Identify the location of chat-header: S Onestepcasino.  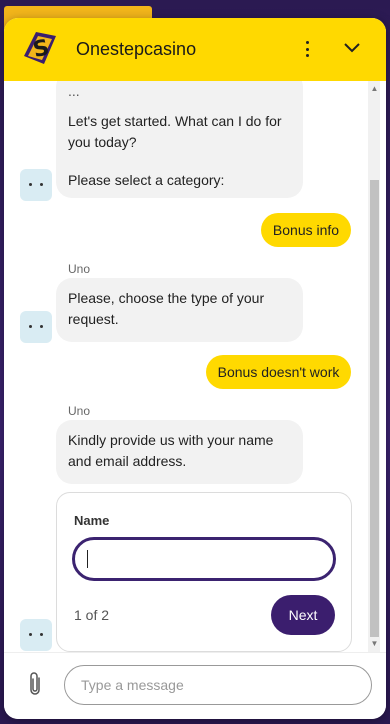
(195, 49).